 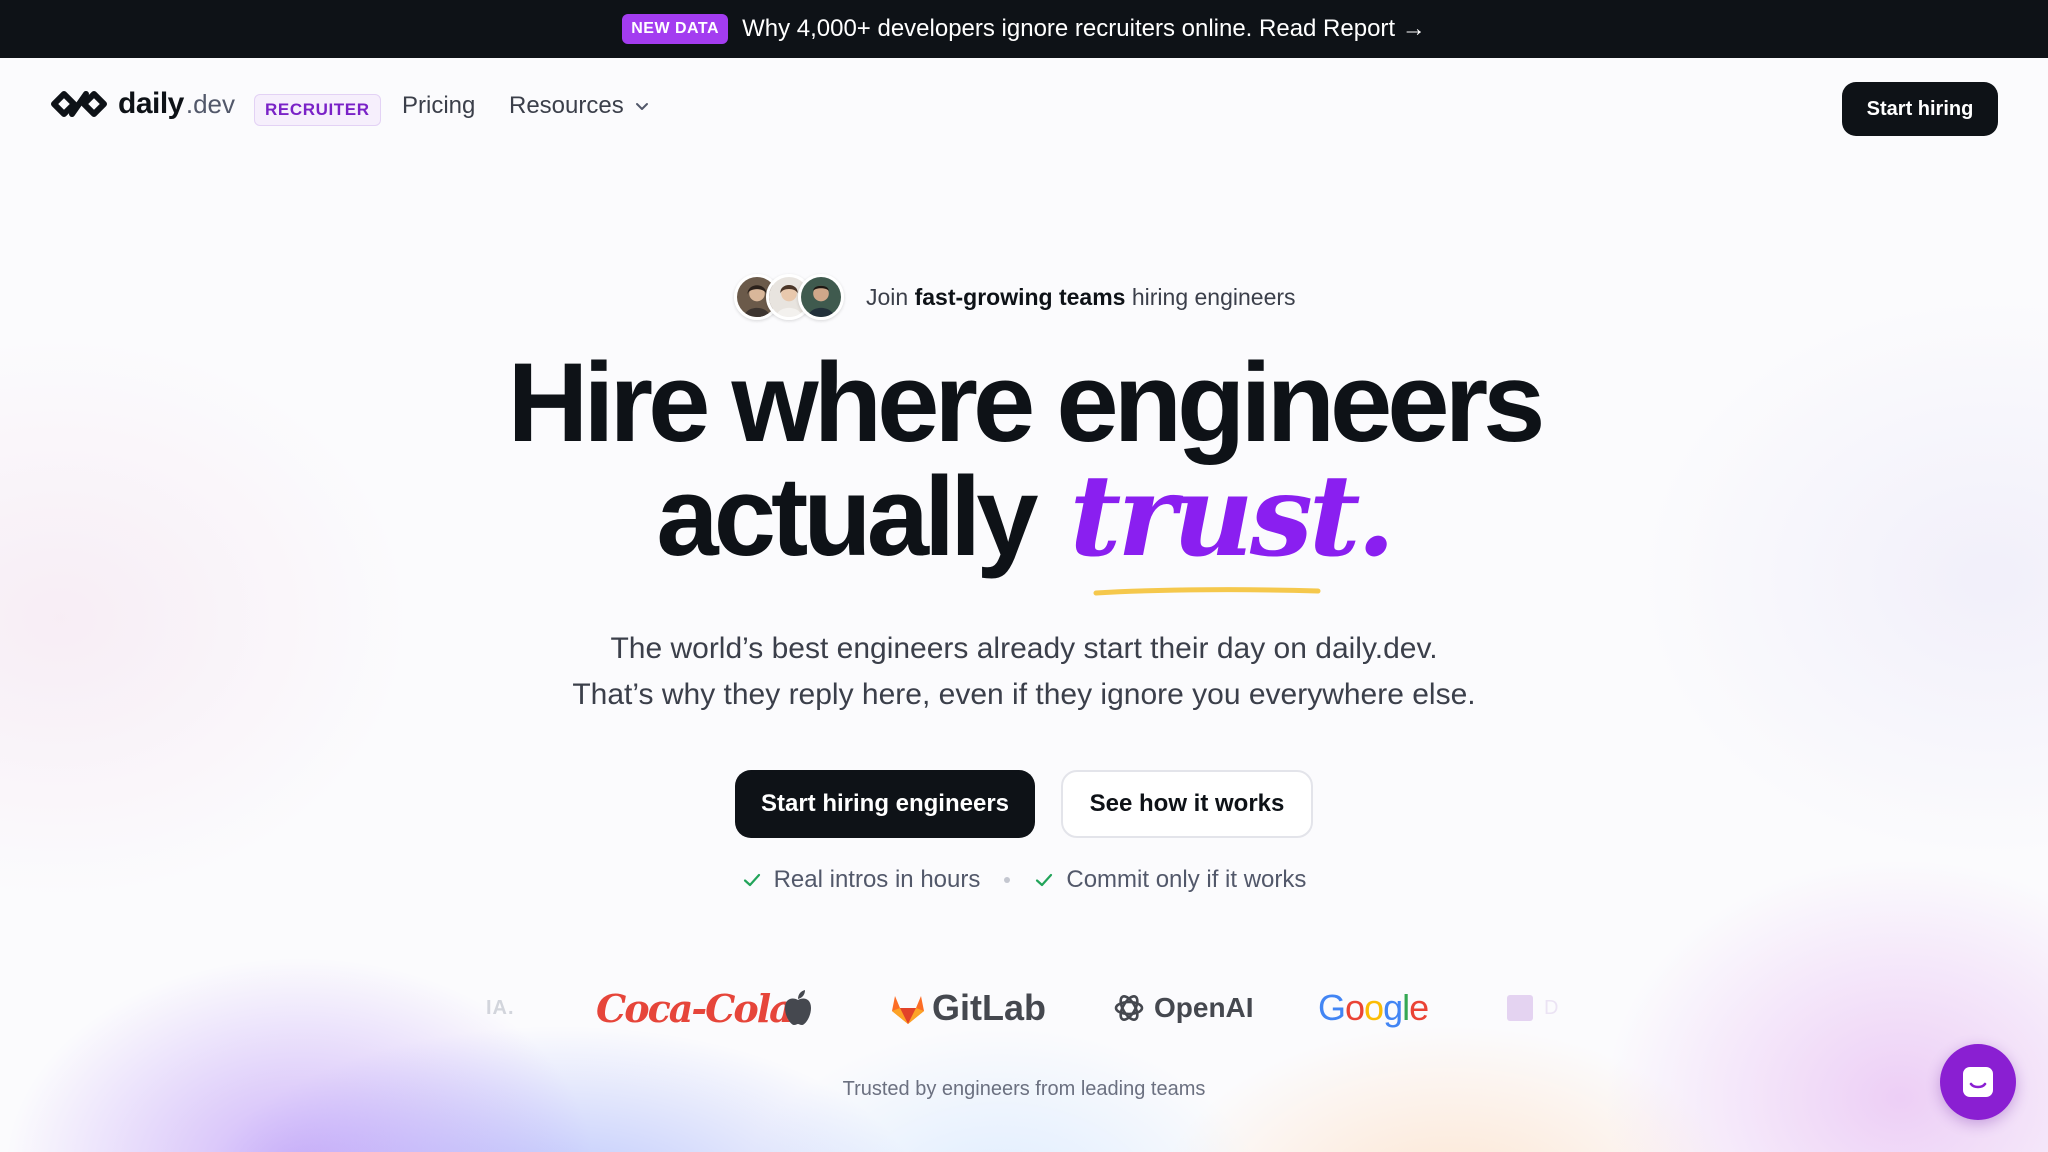 I want to click on hero-cta-row: Start hiring engineers See how it works, so click(x=1024, y=804).